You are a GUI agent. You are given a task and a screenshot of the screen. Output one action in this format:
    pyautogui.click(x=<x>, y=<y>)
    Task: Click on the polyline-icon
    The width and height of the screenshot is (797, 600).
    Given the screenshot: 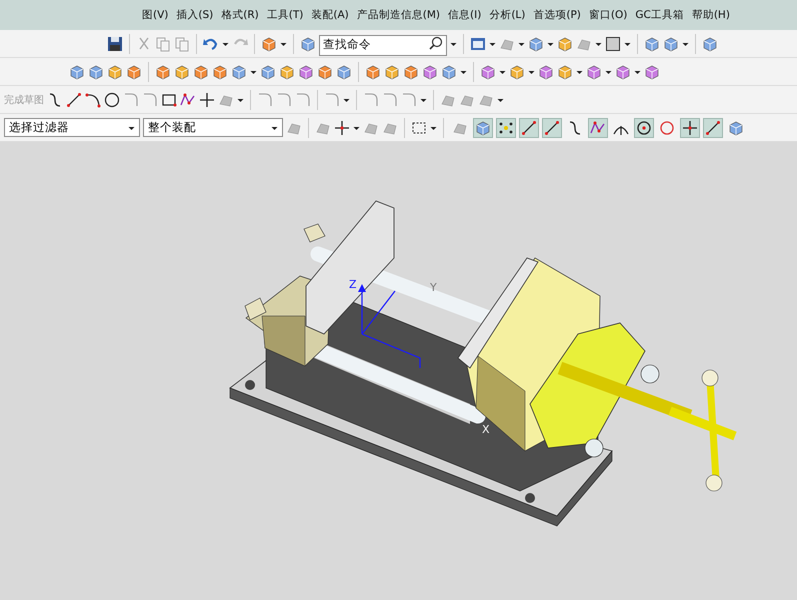 What is the action you would take?
    pyautogui.click(x=188, y=100)
    